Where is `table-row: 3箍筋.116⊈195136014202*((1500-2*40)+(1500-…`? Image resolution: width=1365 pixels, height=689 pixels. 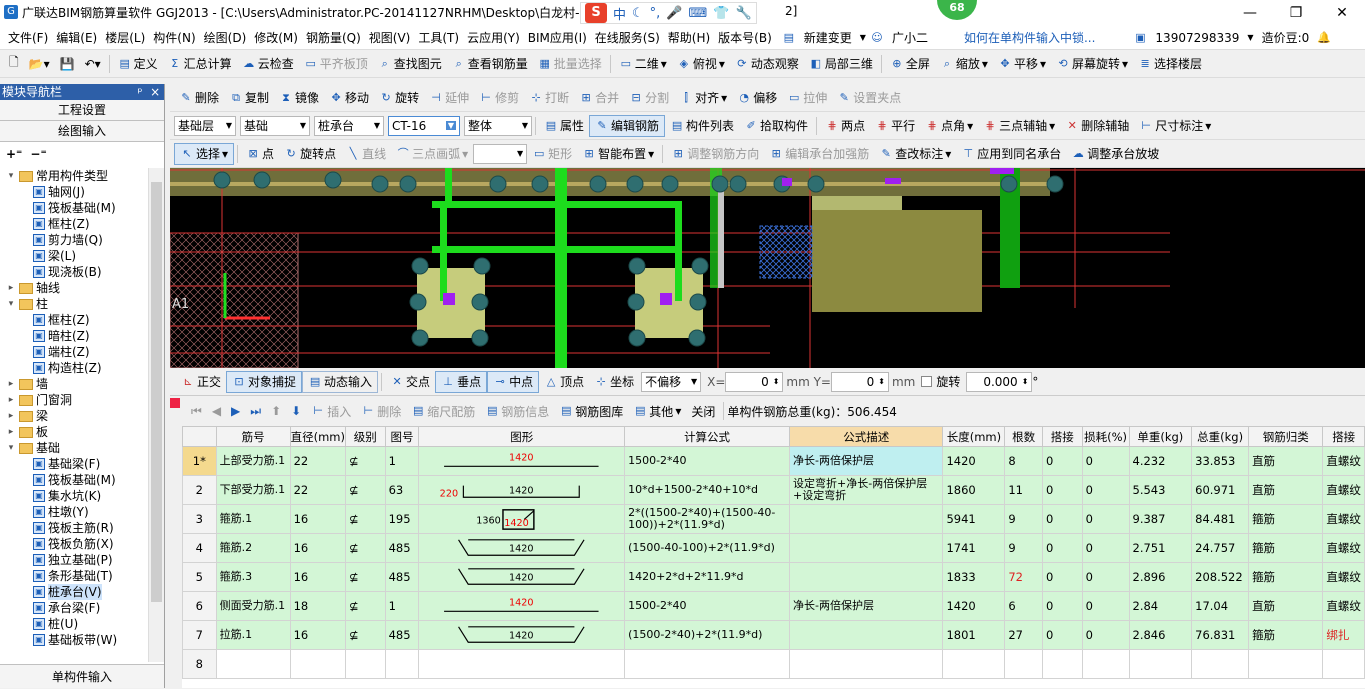
table-row: 3箍筋.116⊈195136014202*((1500-2*40)+(1500-… is located at coordinates (774, 519).